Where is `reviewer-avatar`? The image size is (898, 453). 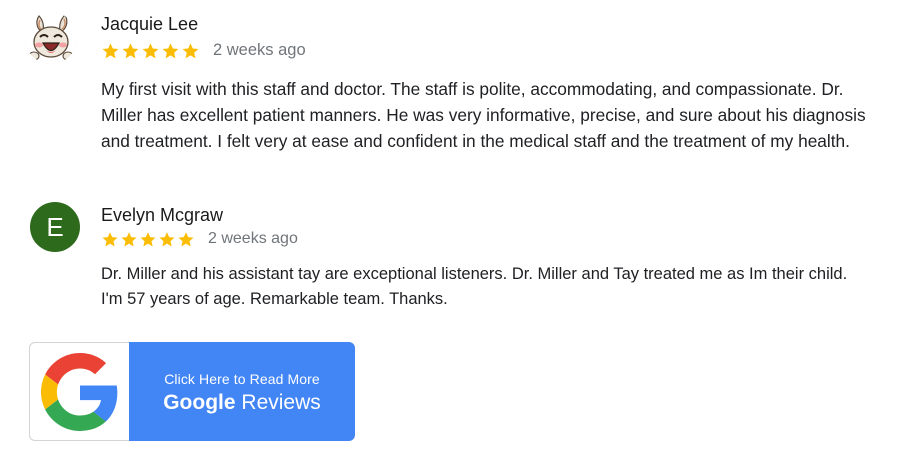
reviewer-avatar is located at coordinates (51, 38).